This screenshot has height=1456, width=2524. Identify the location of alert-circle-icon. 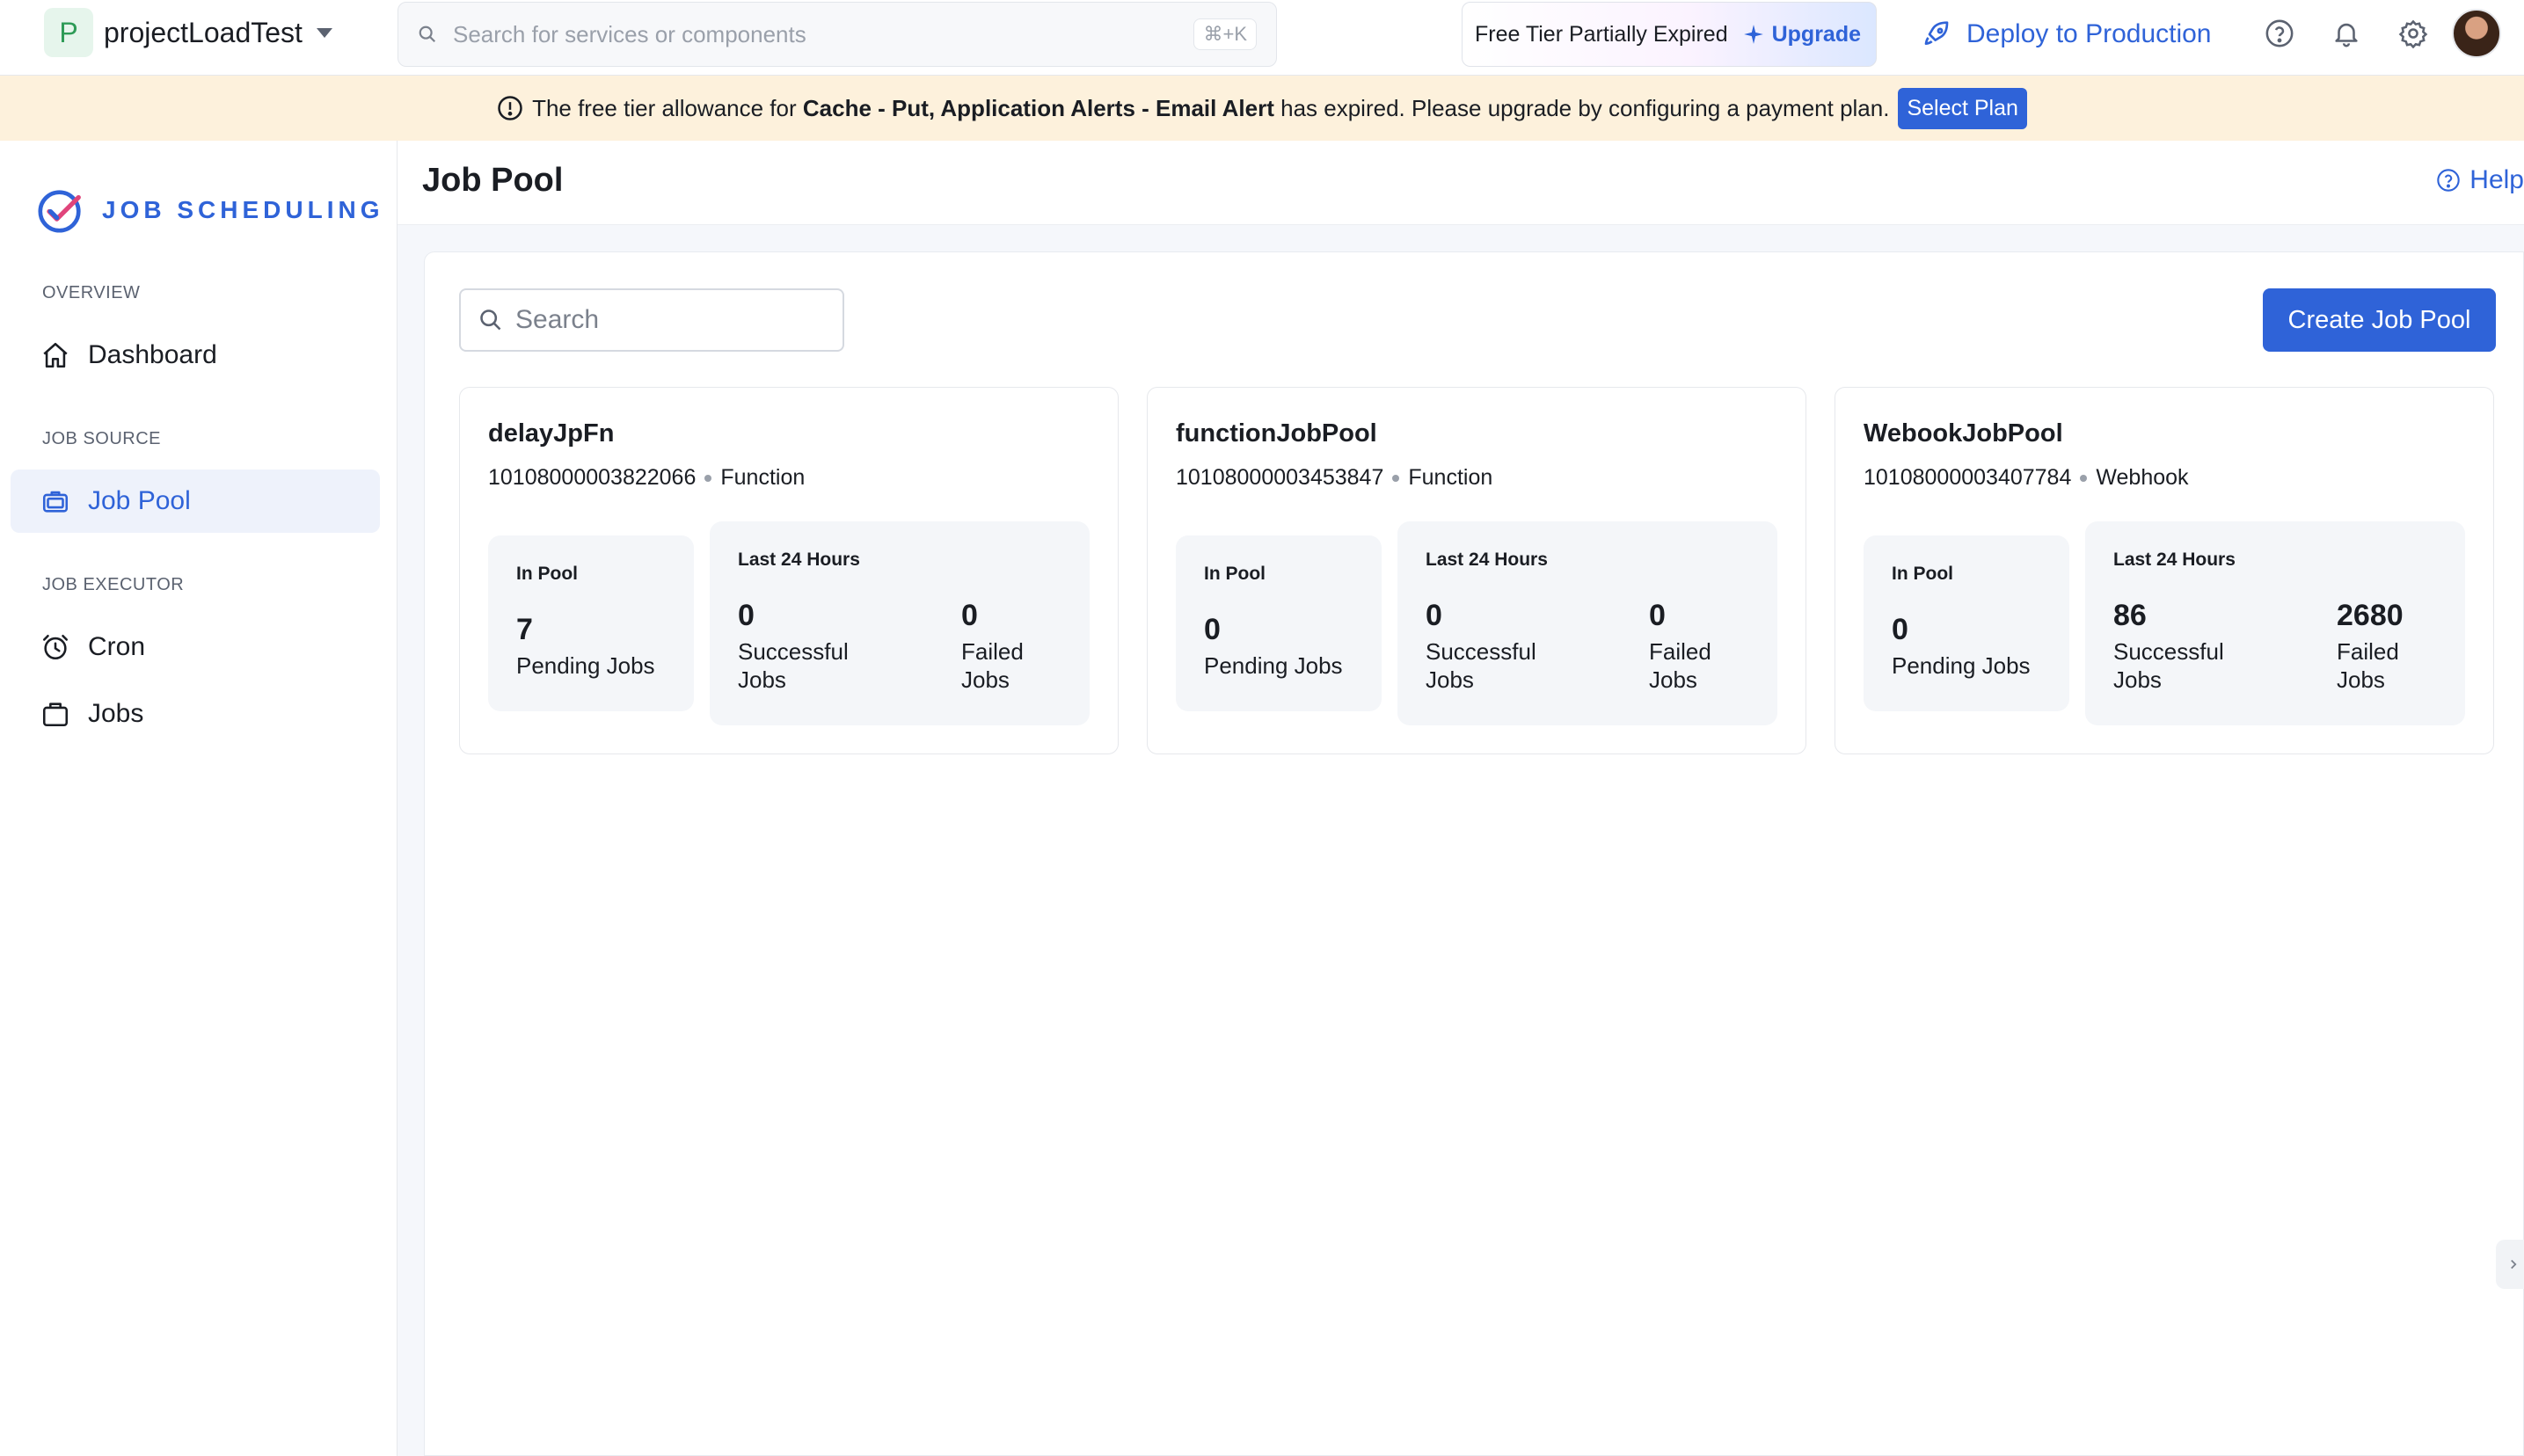
(510, 108).